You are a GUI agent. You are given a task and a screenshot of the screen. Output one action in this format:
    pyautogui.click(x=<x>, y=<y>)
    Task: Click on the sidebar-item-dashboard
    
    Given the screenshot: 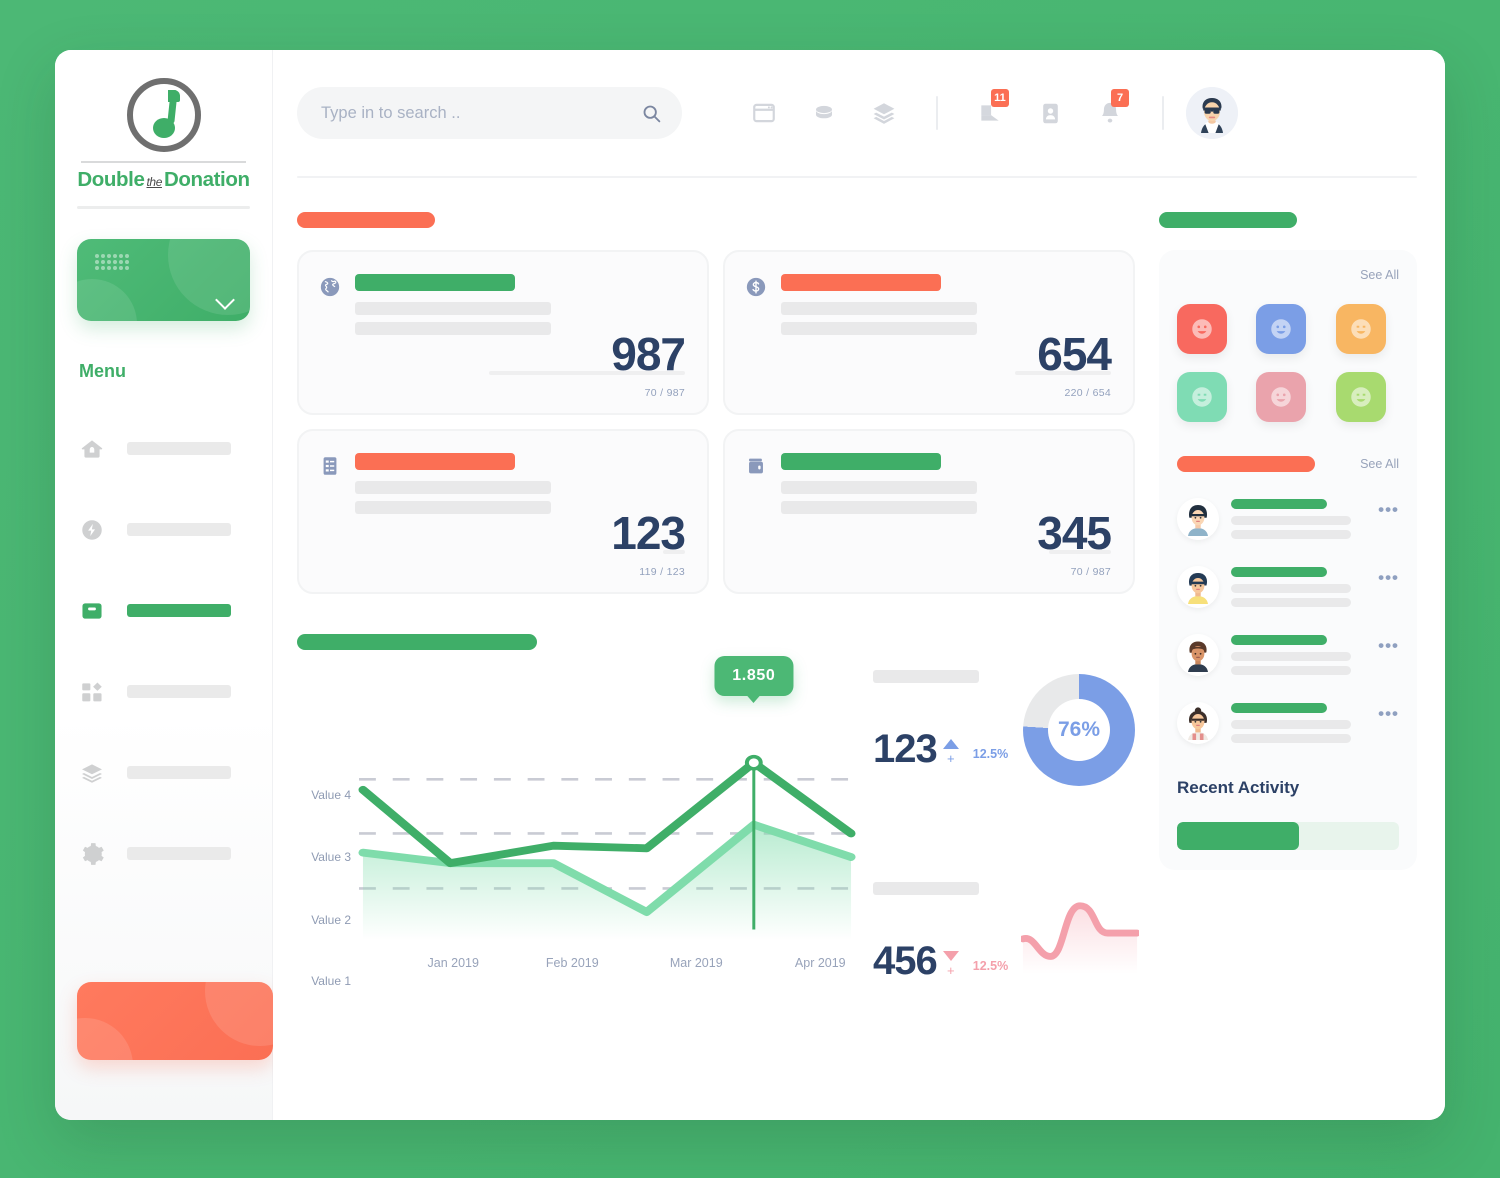 What is the action you would take?
    pyautogui.click(x=163, y=691)
    